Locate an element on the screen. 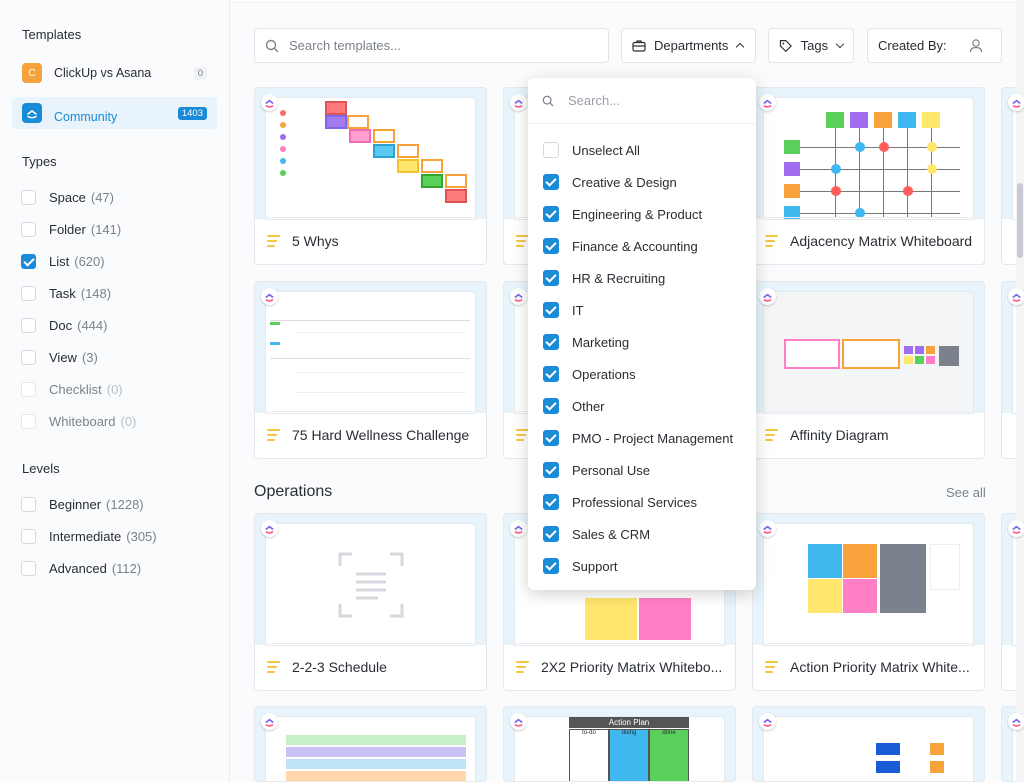  see-all-link: See all is located at coordinates (966, 492).